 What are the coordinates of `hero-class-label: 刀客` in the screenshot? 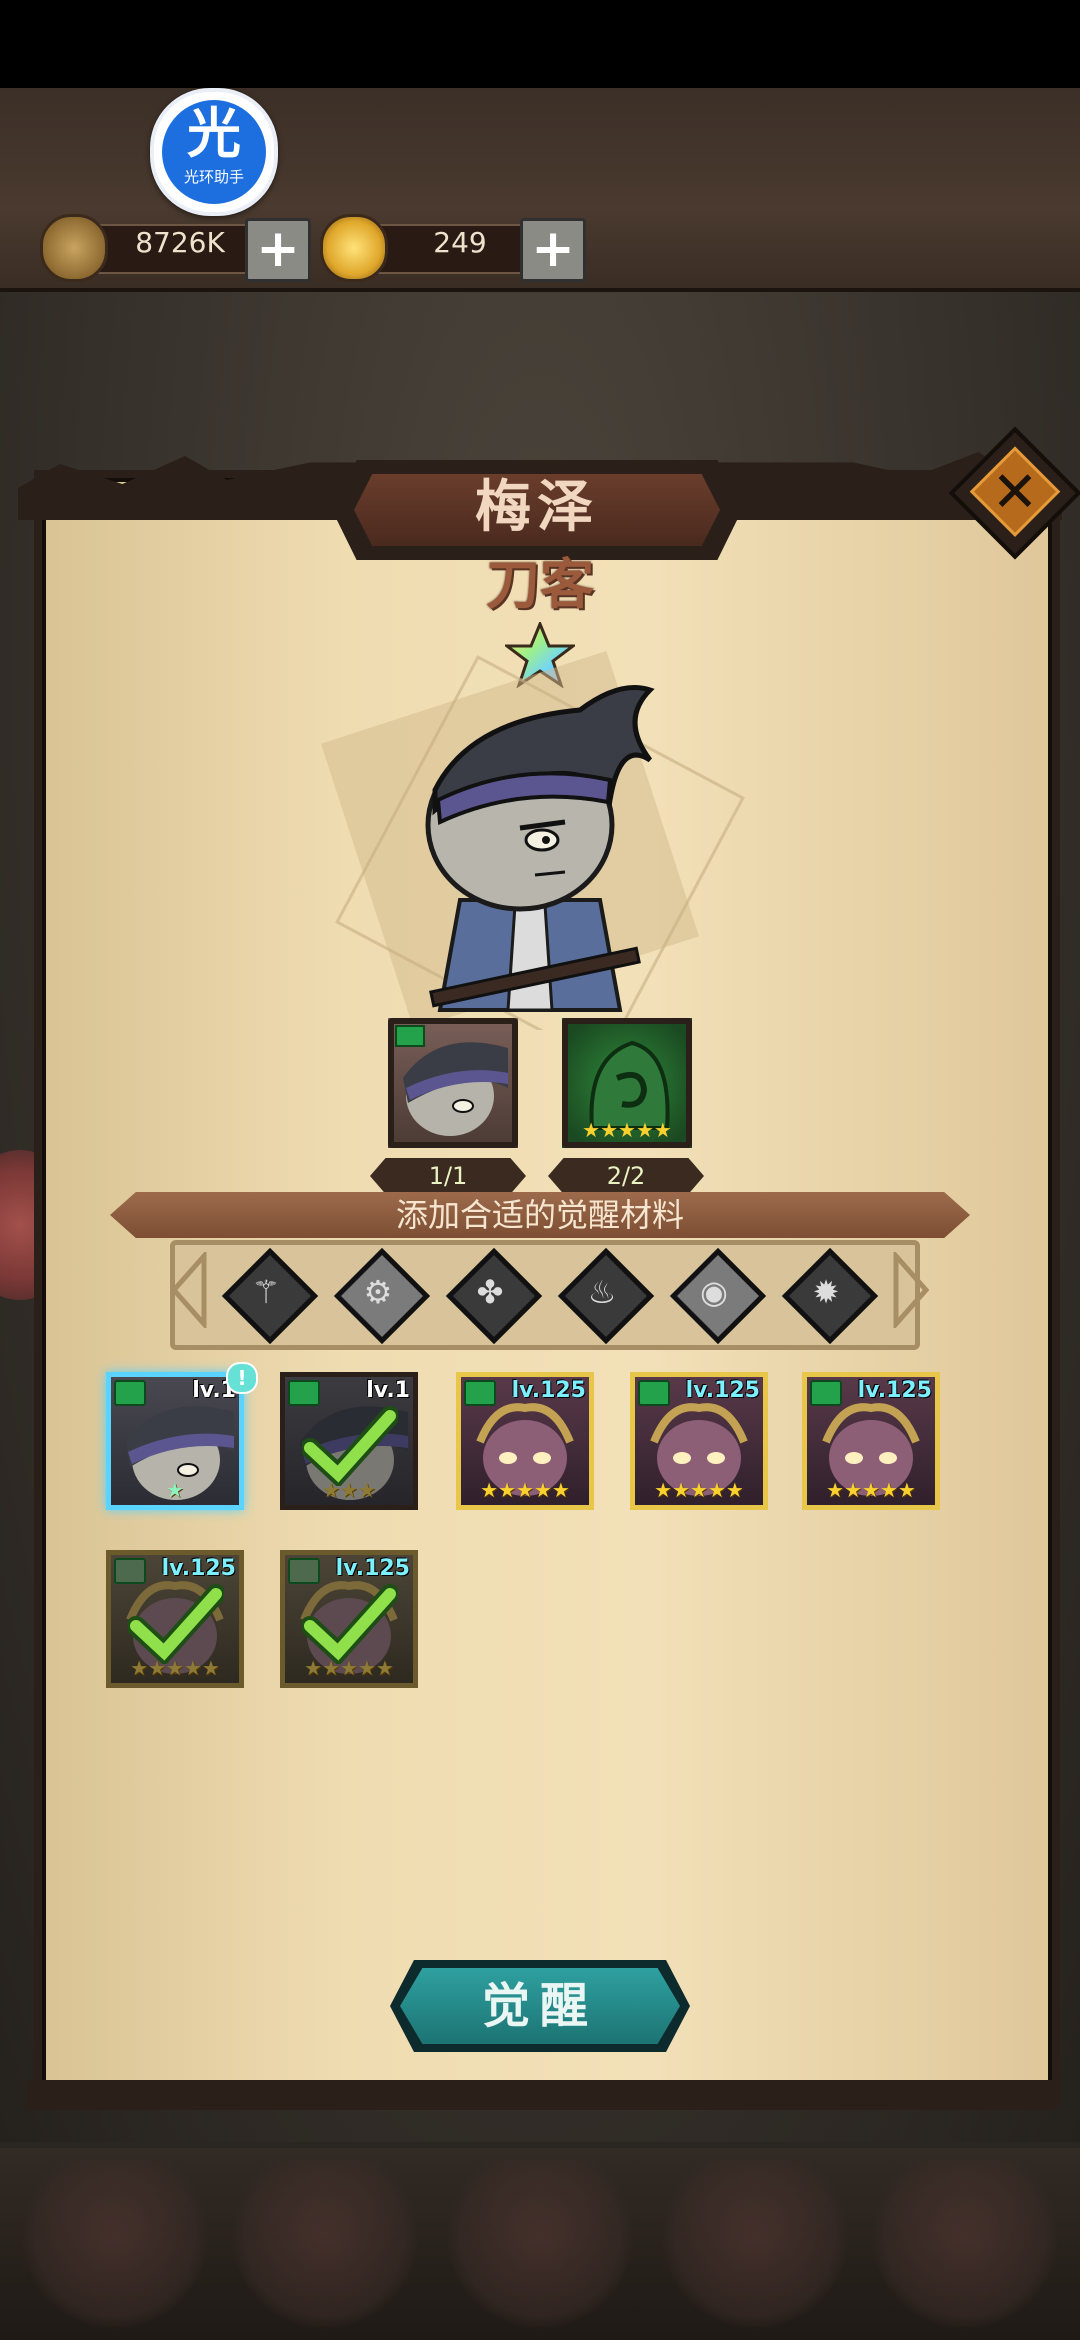 It's located at (540, 584).